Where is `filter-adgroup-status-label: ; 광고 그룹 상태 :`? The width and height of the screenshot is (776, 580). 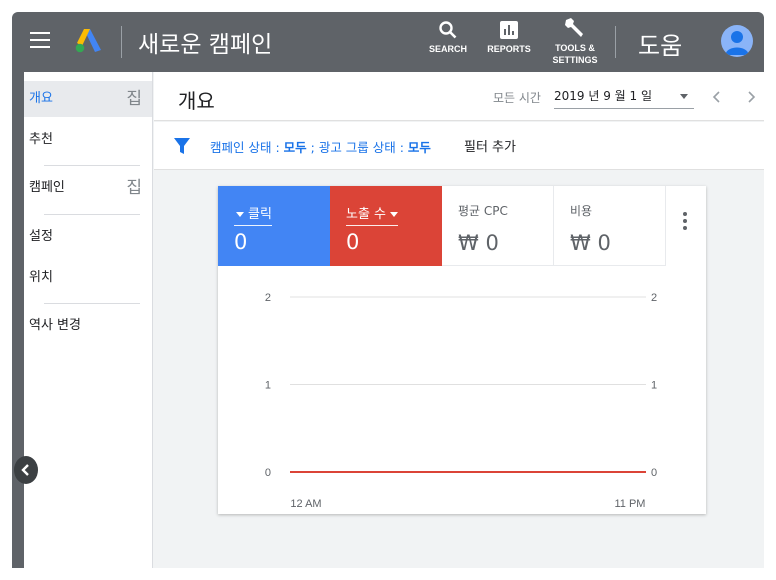 filter-adgroup-status-label: ; 광고 그룹 상태 : is located at coordinates (357, 147).